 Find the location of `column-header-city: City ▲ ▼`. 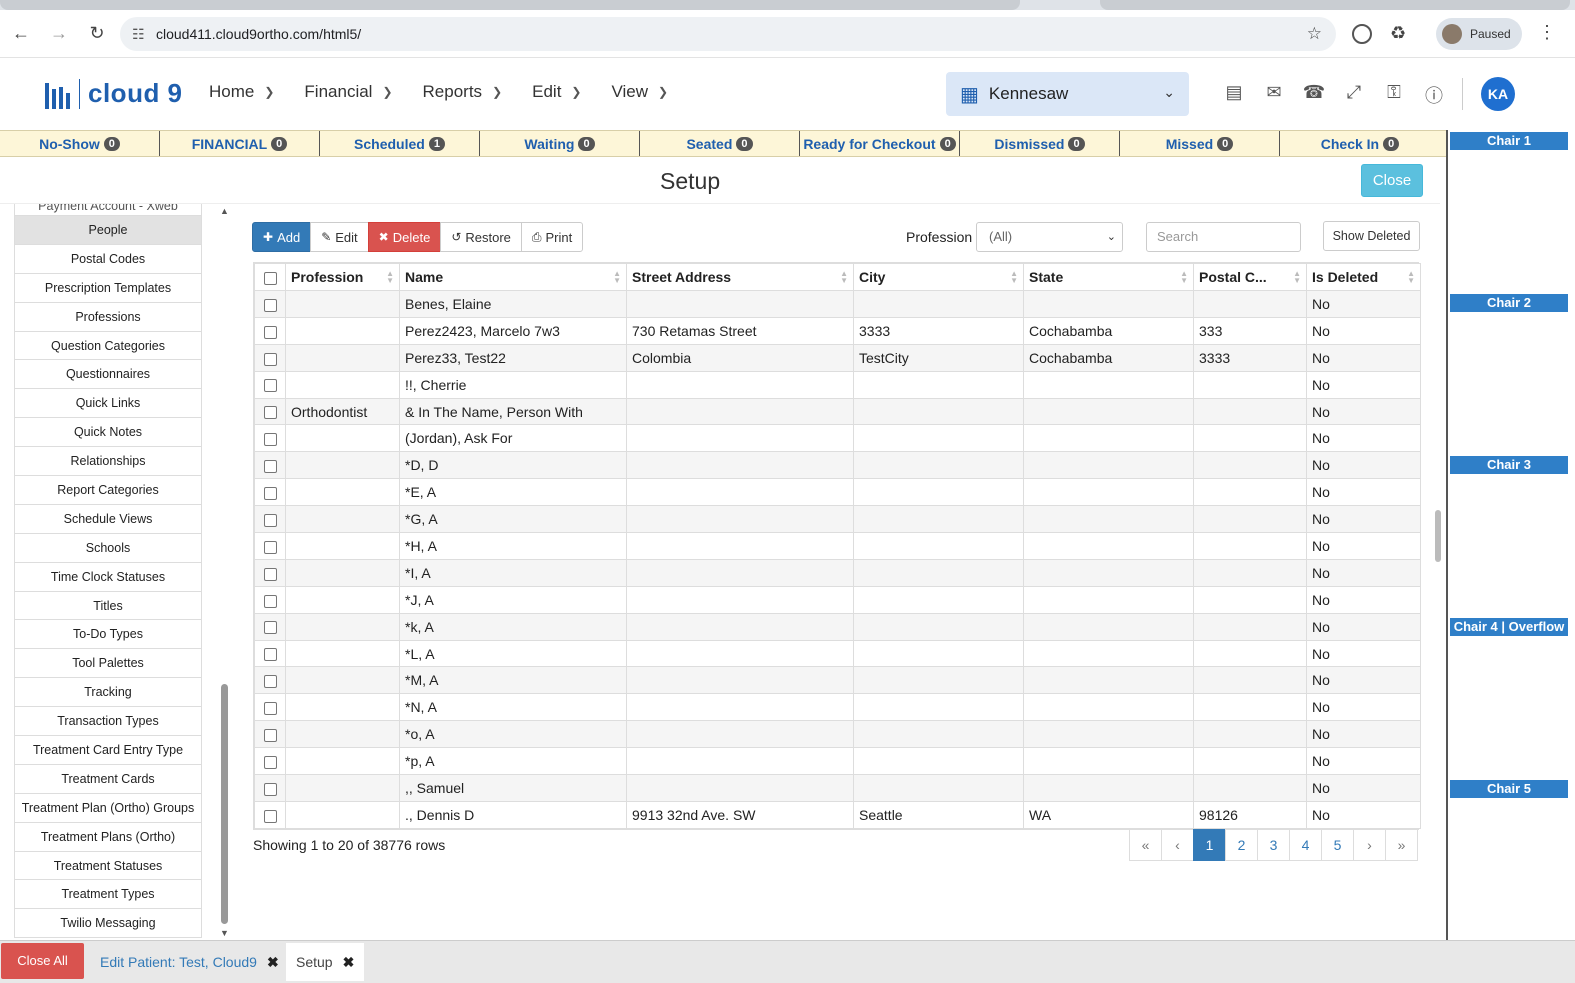

column-header-city: City ▲ ▼ is located at coordinates (938, 277).